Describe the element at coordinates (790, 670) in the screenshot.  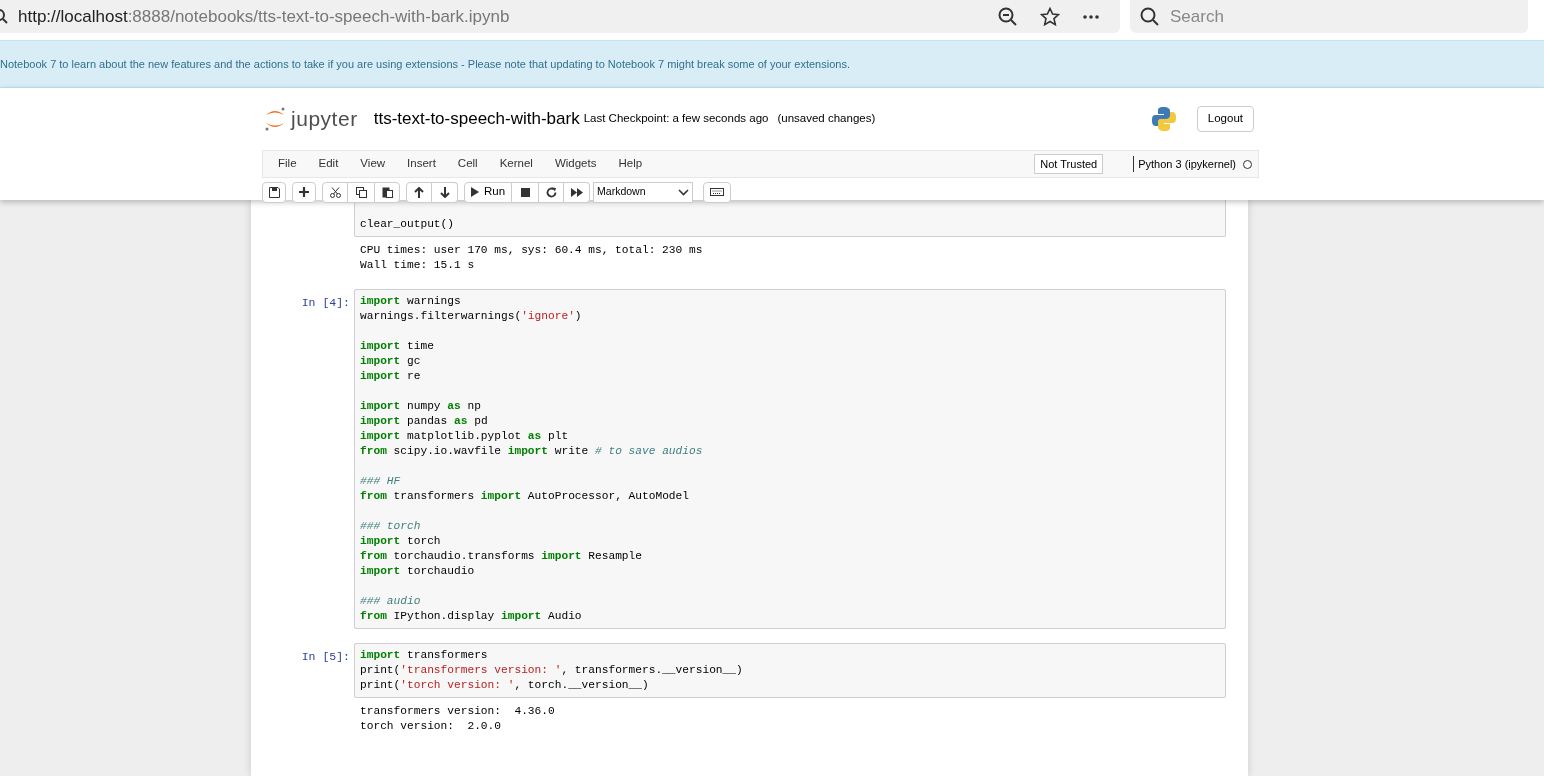
I see `code-cell-input: import transformers print('transformers version: ', transformers.__version__) print('torch version: ', torch.__version__)` at that location.